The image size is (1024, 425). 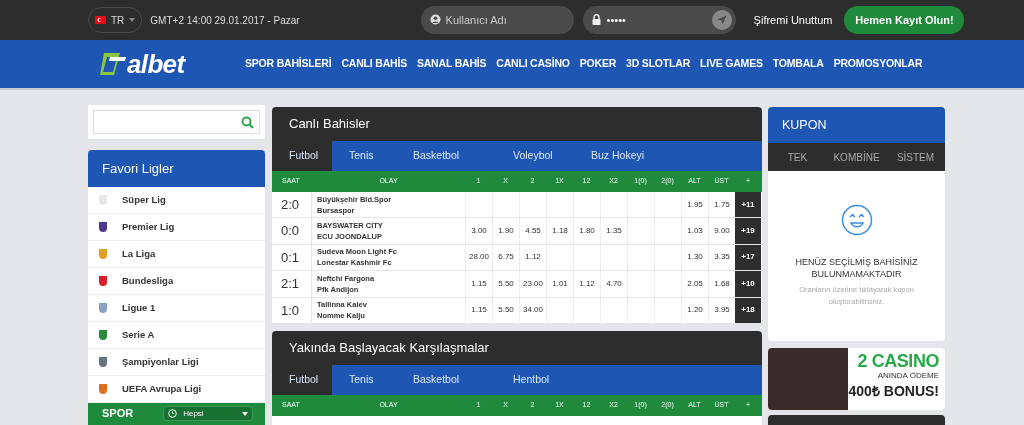 What do you see at coordinates (598, 64) in the screenshot?
I see `nav-link: POKER` at bounding box center [598, 64].